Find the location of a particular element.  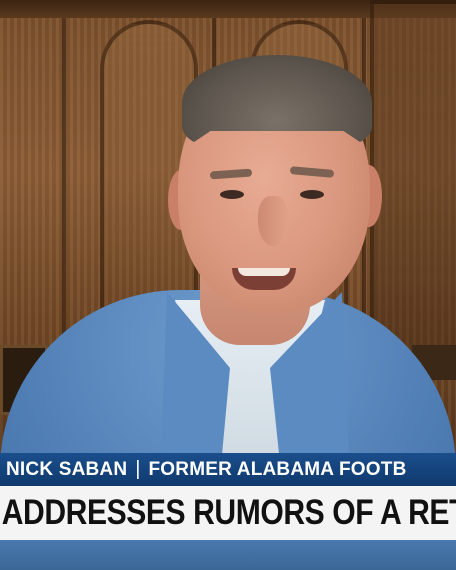

sweater-below-chyron is located at coordinates (228, 555).